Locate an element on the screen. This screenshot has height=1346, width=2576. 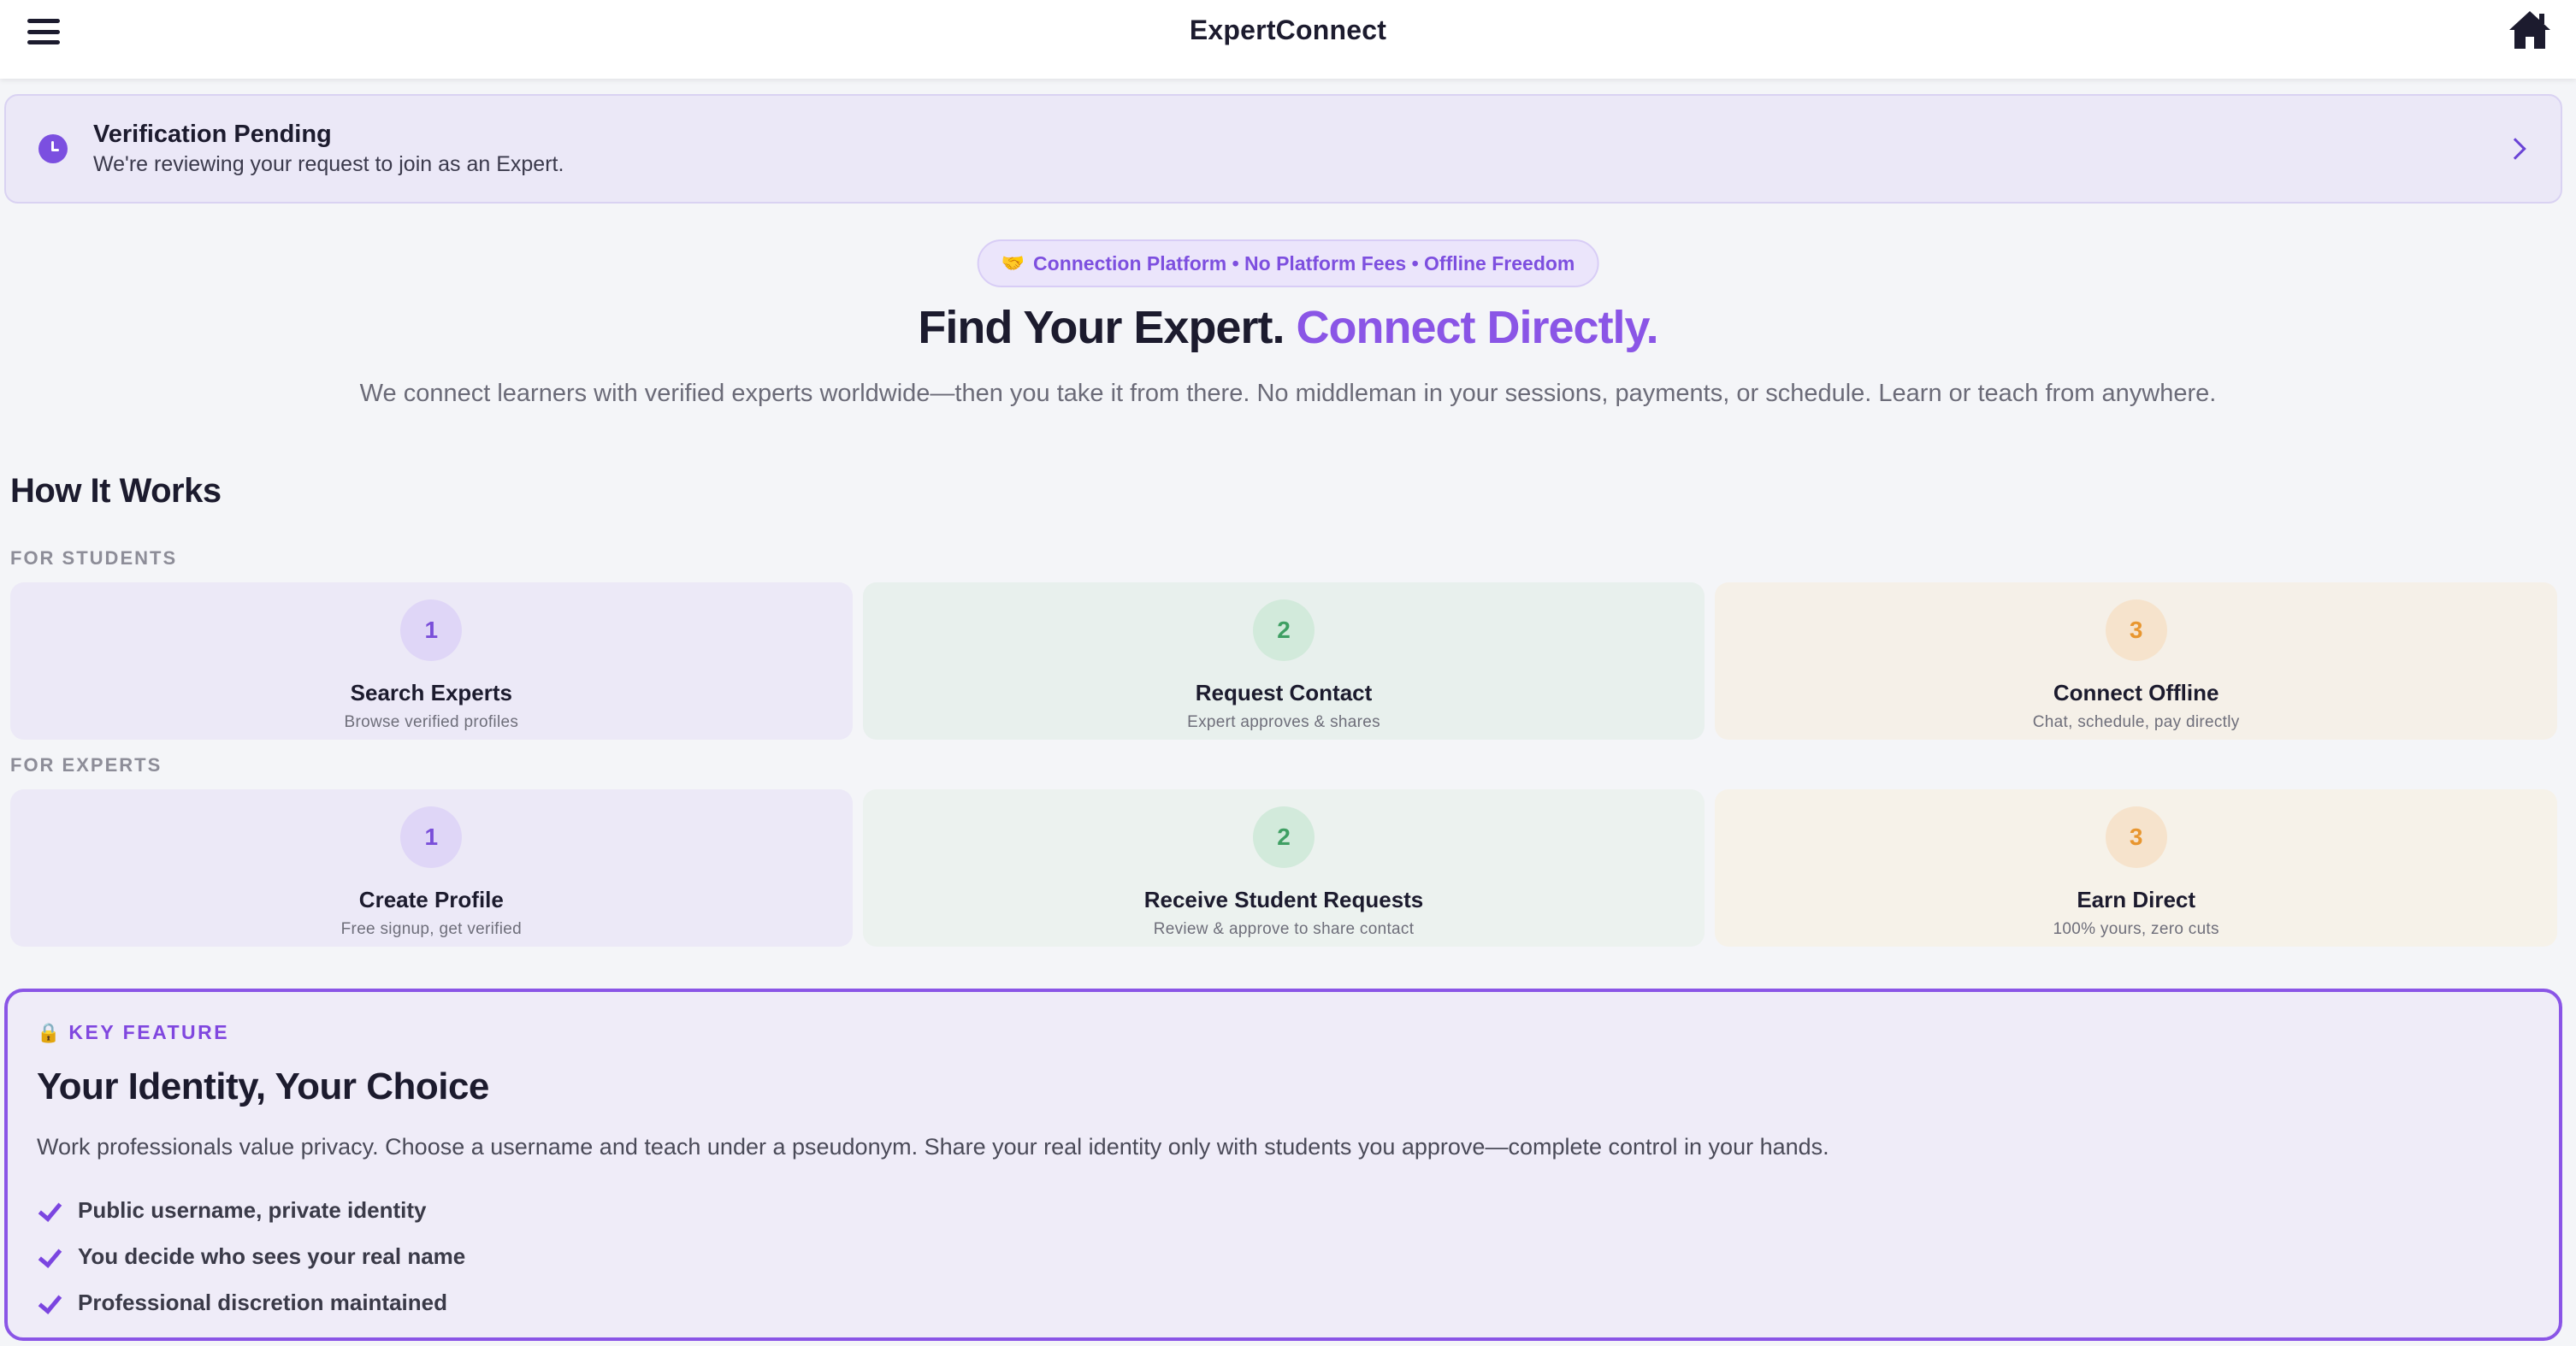
step-title: Request Contact is located at coordinates (1284, 693).